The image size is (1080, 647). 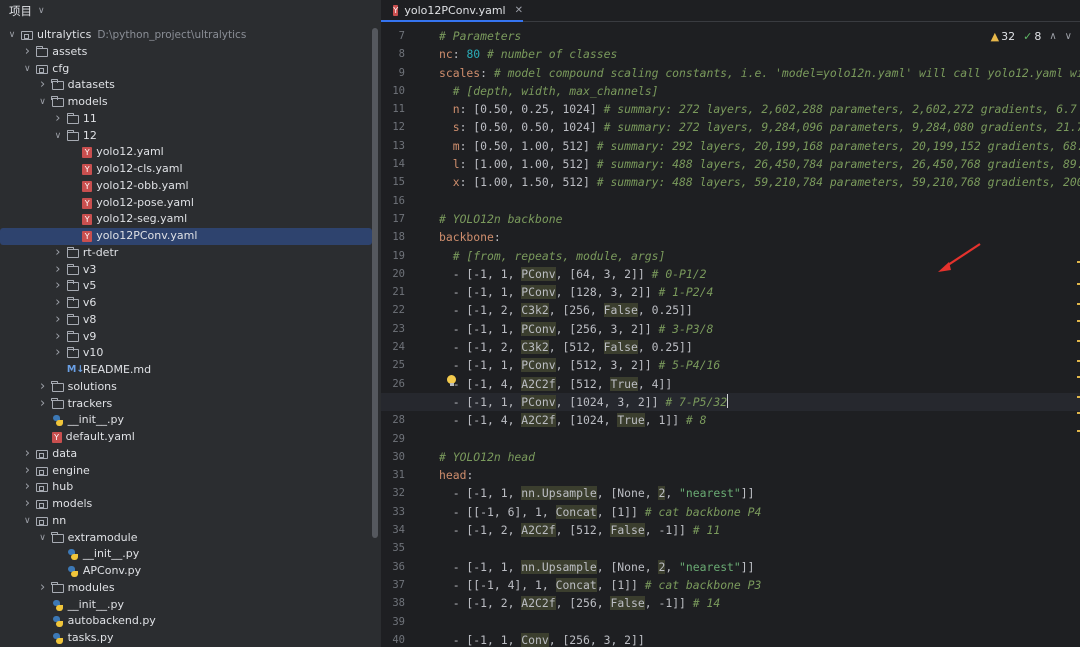 I want to click on line-number: 15, so click(x=405, y=182).